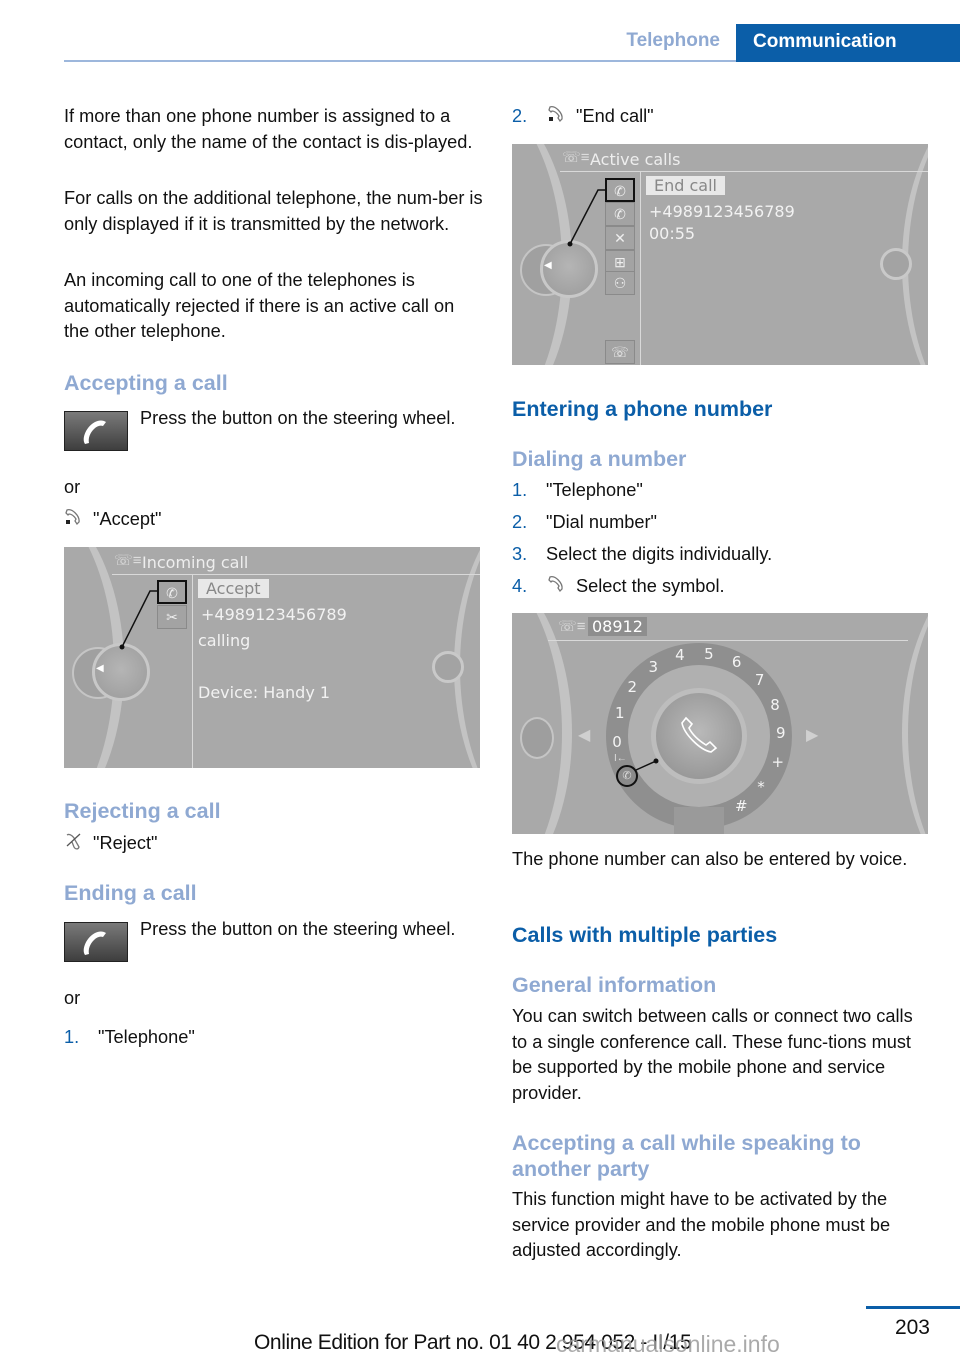 This screenshot has height=1362, width=960. I want to click on menu-item-label: "Accept", so click(127, 519).